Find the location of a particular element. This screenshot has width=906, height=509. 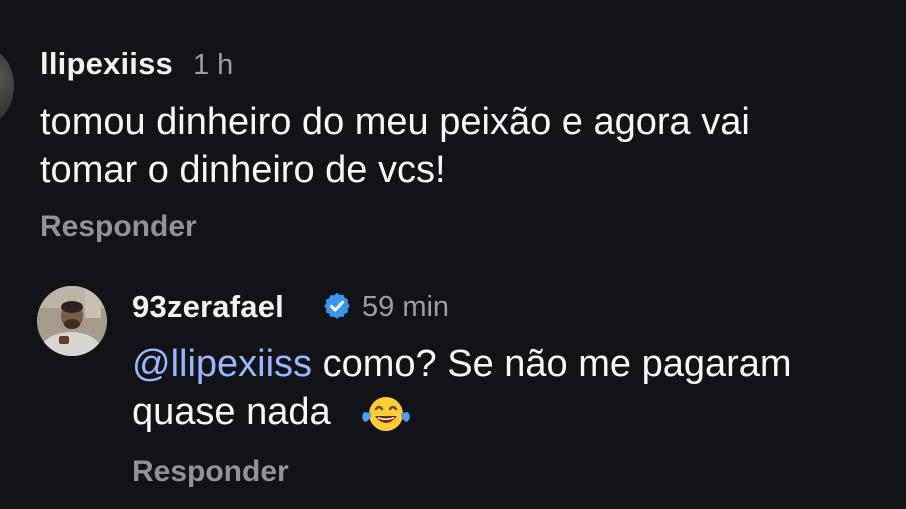

comment-text-line-1: tomou dinheiro do meu peixão e agora vai is located at coordinates (395, 122).